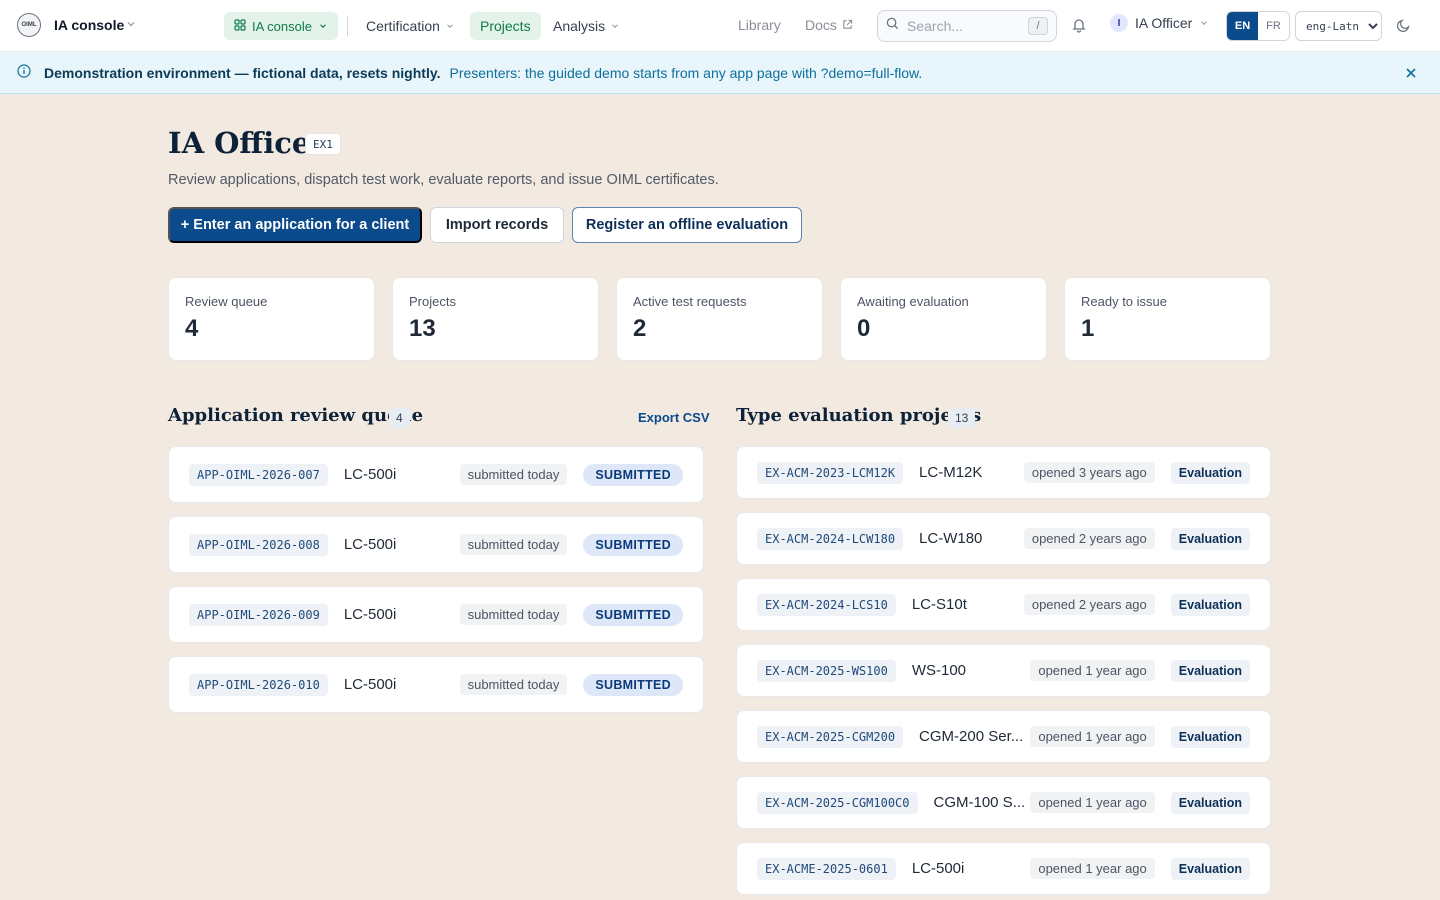  Describe the element at coordinates (1411, 74) in the screenshot. I see `close-icon` at that location.